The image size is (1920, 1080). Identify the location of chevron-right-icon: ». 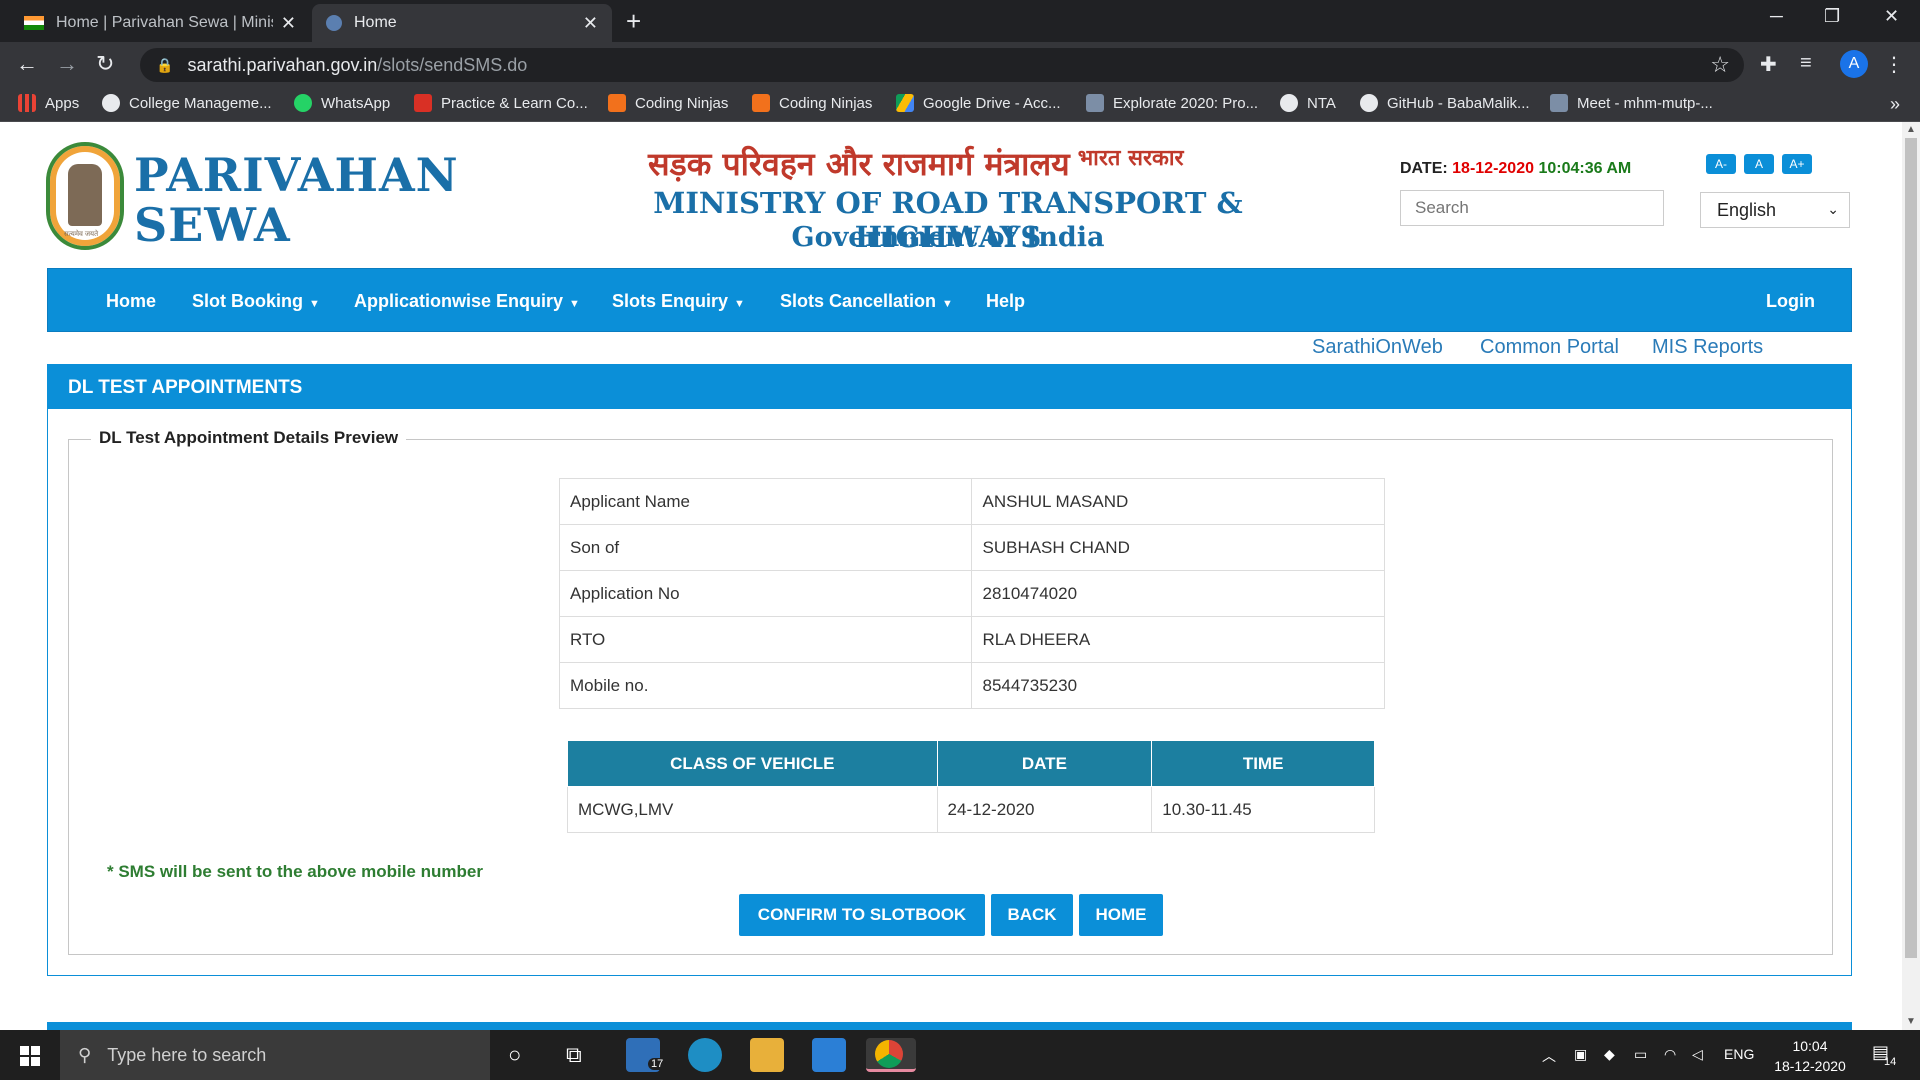
(1895, 104).